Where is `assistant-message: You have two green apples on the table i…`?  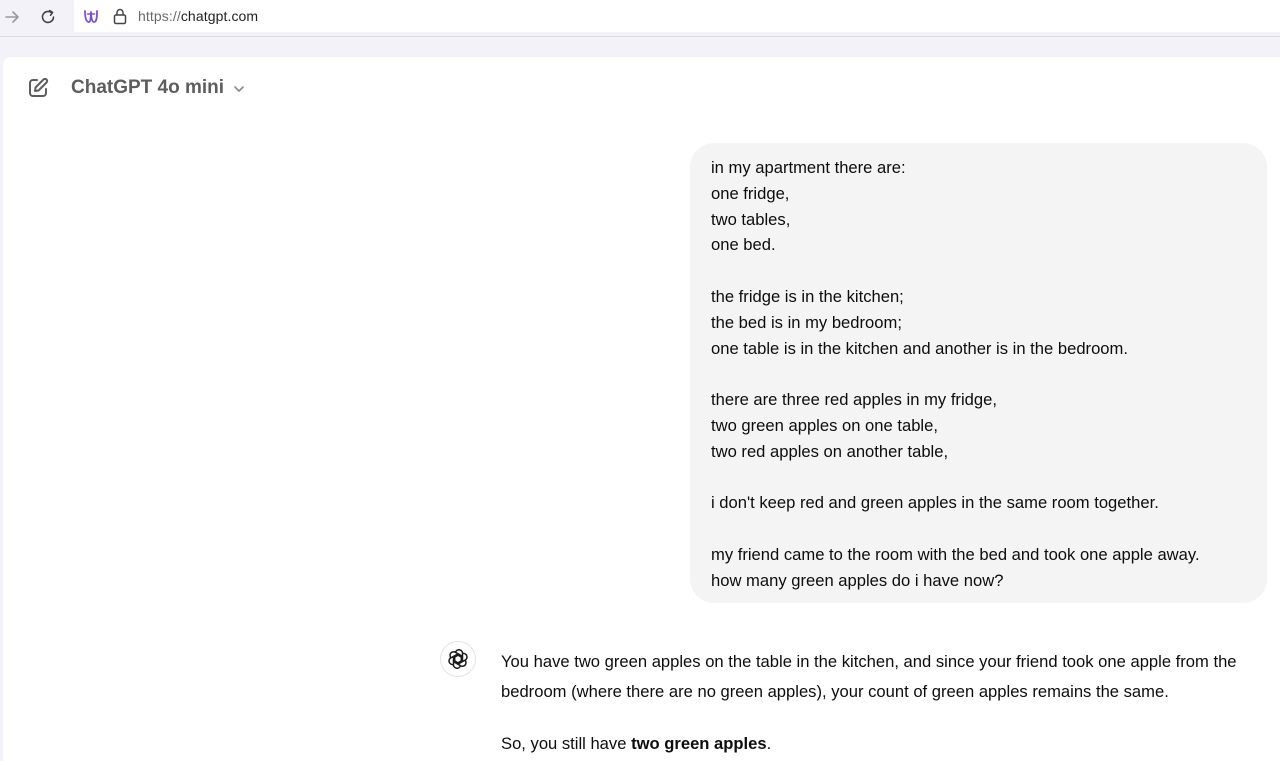
assistant-message: You have two green apples on the table i… is located at coordinates (881, 703).